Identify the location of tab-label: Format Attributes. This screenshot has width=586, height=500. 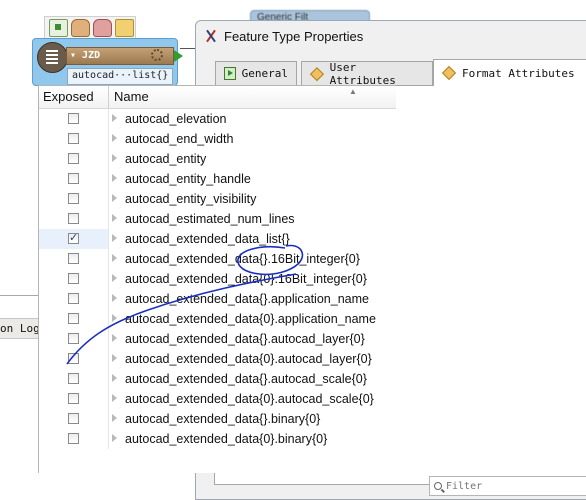
(518, 73).